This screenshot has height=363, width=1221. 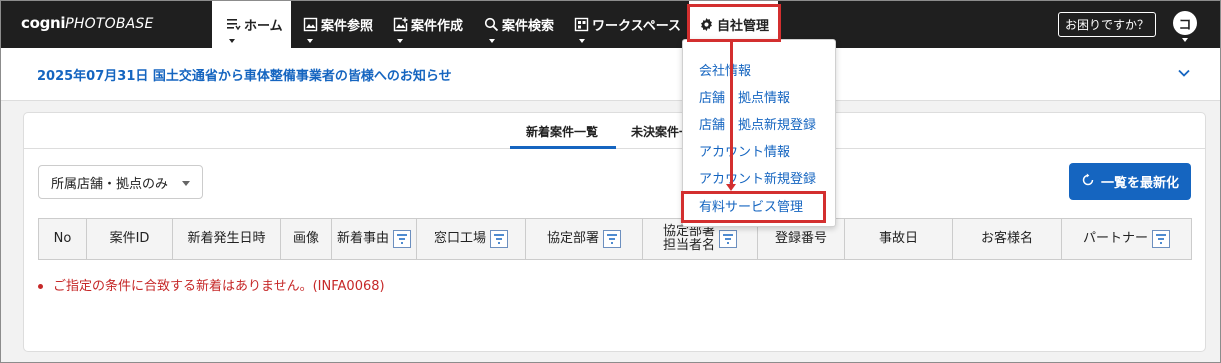 I want to click on help-button: お困りですか？, so click(x=1107, y=24).